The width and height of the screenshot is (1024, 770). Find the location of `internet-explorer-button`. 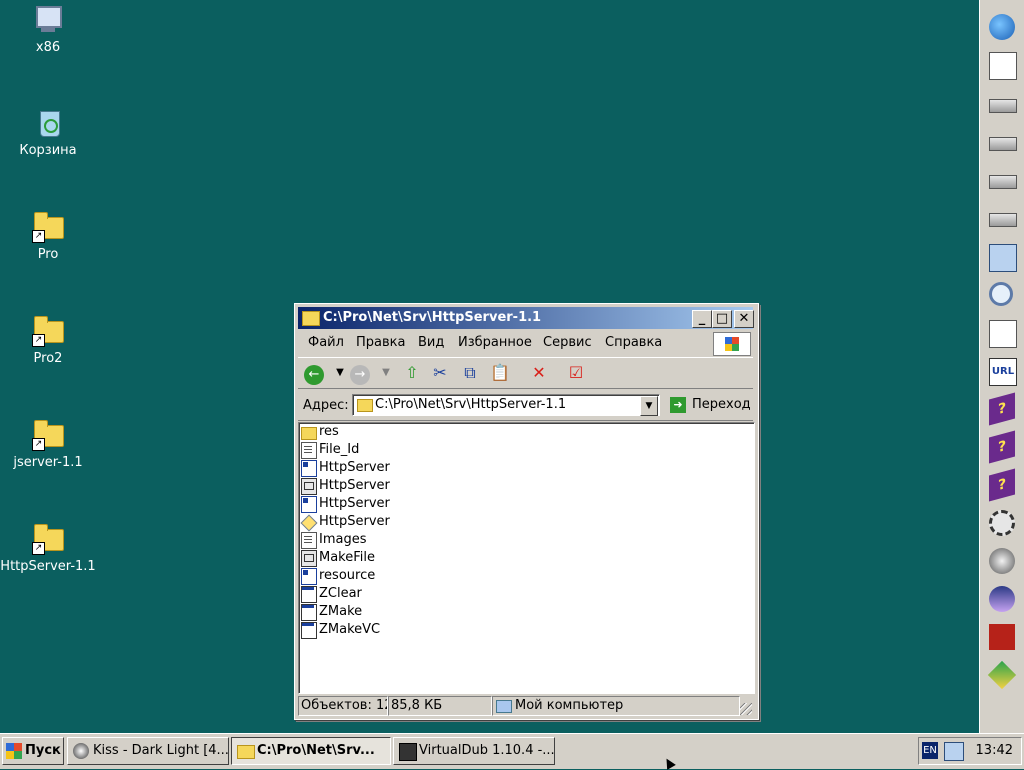

internet-explorer-button is located at coordinates (1002, 27).